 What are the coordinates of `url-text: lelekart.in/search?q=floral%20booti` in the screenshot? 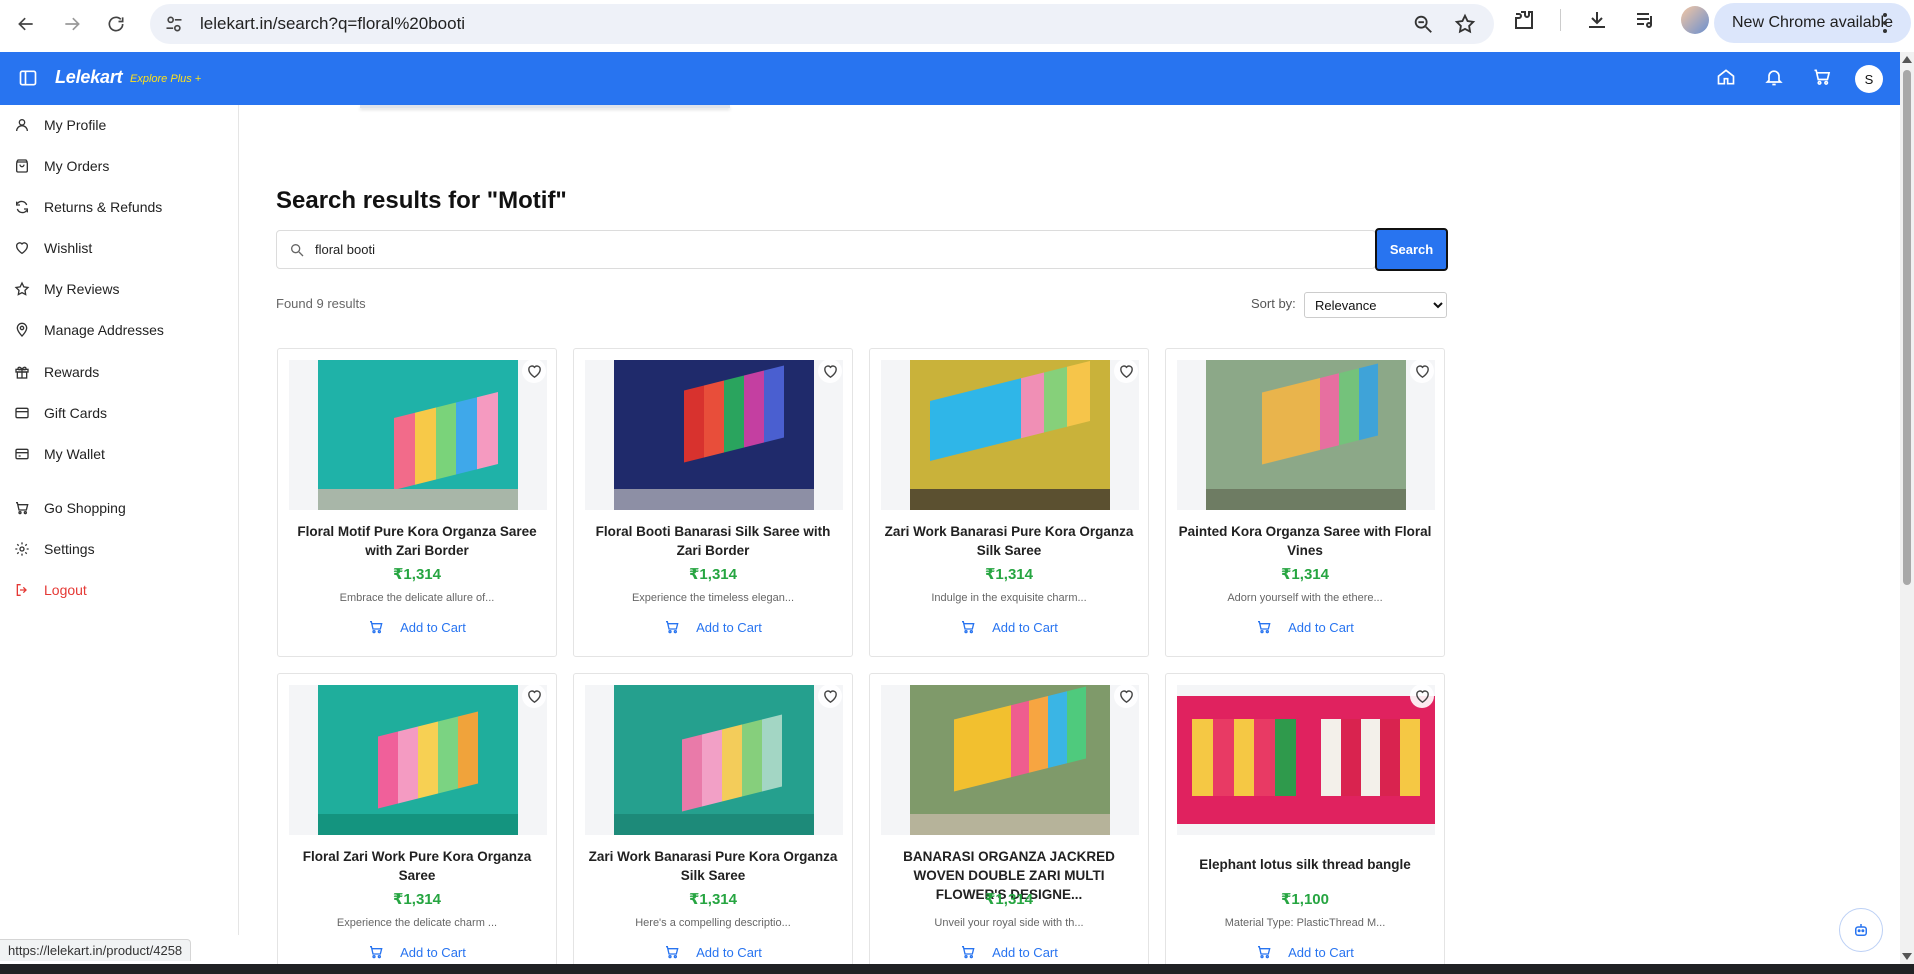 It's located at (333, 23).